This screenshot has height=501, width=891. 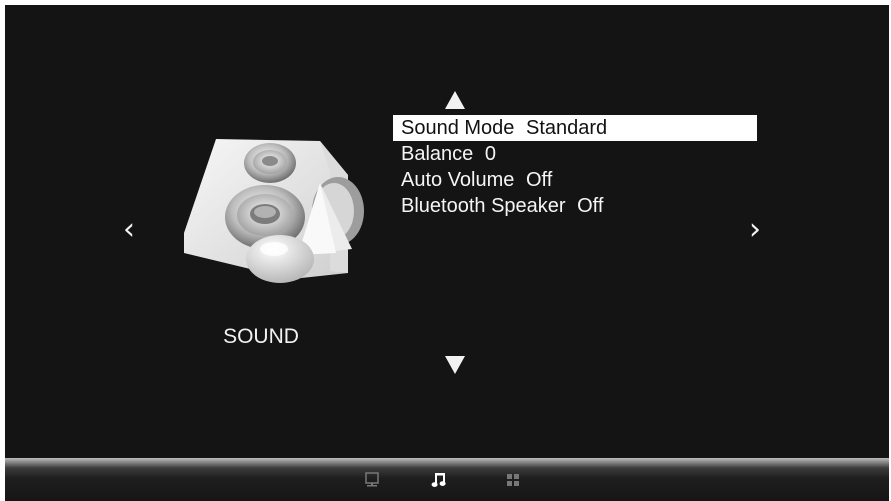 What do you see at coordinates (490, 154) in the screenshot?
I see `menu-item-value: 0` at bounding box center [490, 154].